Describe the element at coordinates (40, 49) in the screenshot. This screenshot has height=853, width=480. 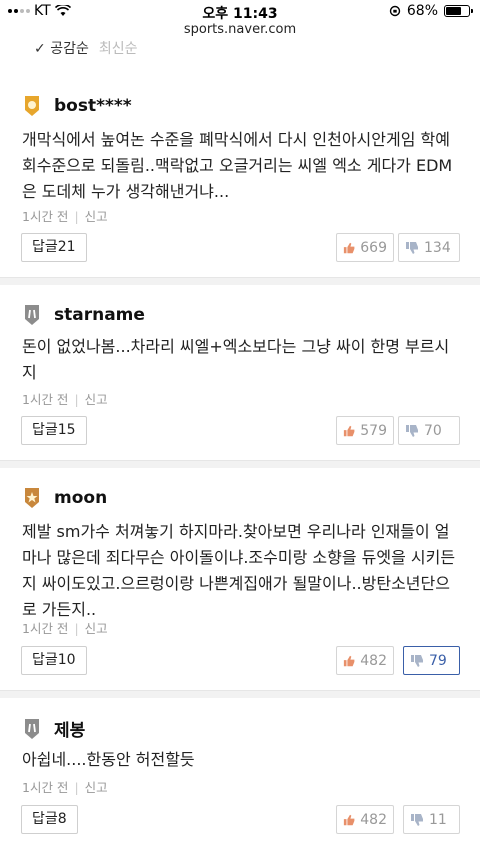
I see `check-icon: ✓` at that location.